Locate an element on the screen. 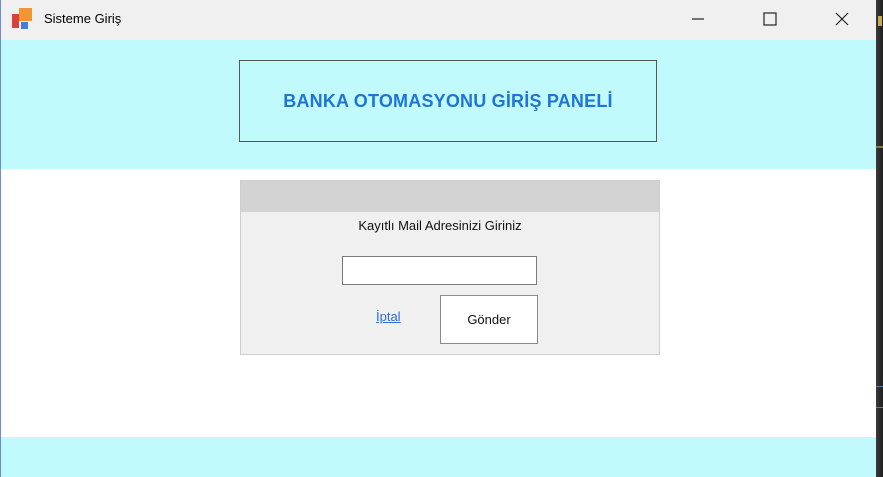 This screenshot has height=477, width=883. cancel-link: İptal is located at coordinates (388, 316).